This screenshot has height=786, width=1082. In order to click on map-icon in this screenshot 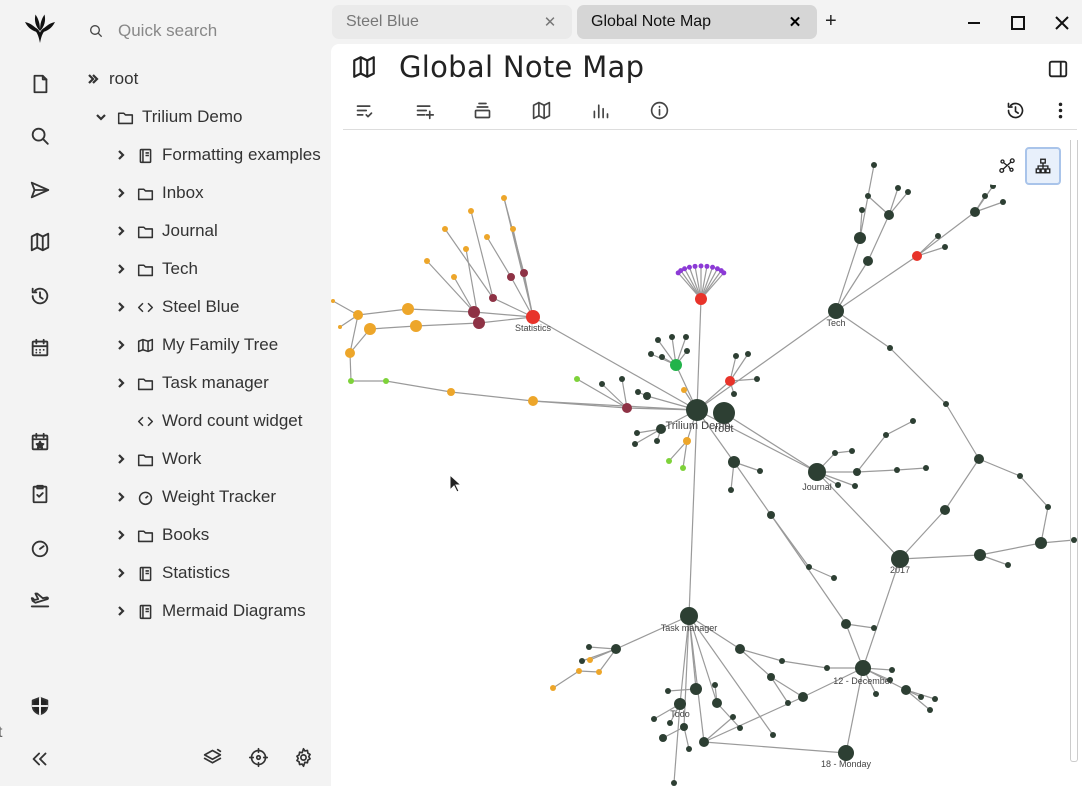, I will do `click(40, 242)`.